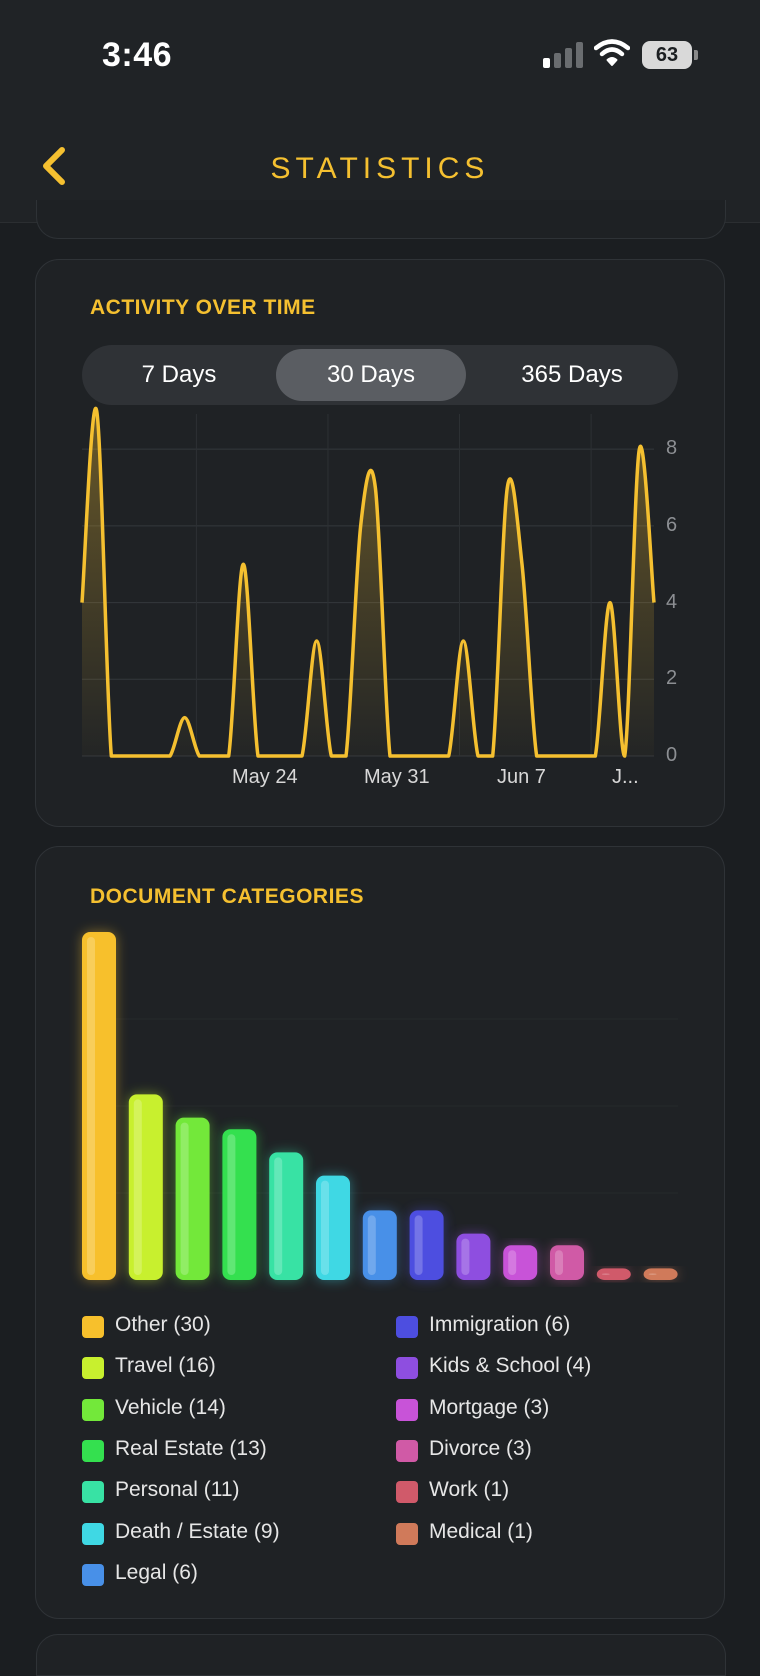  What do you see at coordinates (170, 1407) in the screenshot?
I see `legend-label: Vehicle (14)` at bounding box center [170, 1407].